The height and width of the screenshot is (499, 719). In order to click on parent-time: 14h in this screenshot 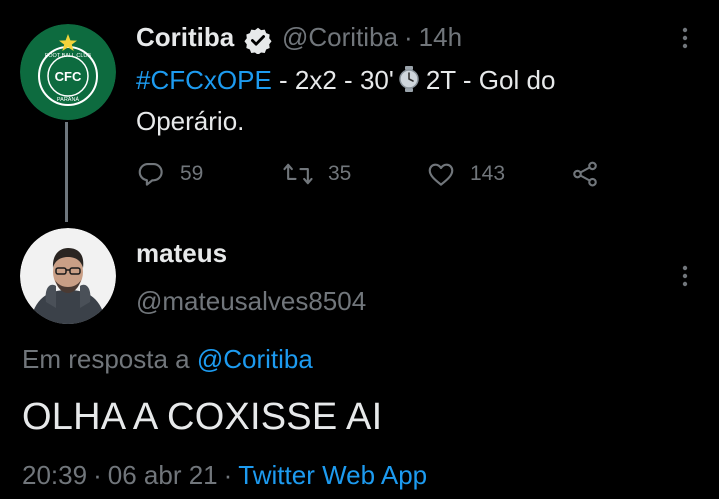, I will do `click(440, 37)`.